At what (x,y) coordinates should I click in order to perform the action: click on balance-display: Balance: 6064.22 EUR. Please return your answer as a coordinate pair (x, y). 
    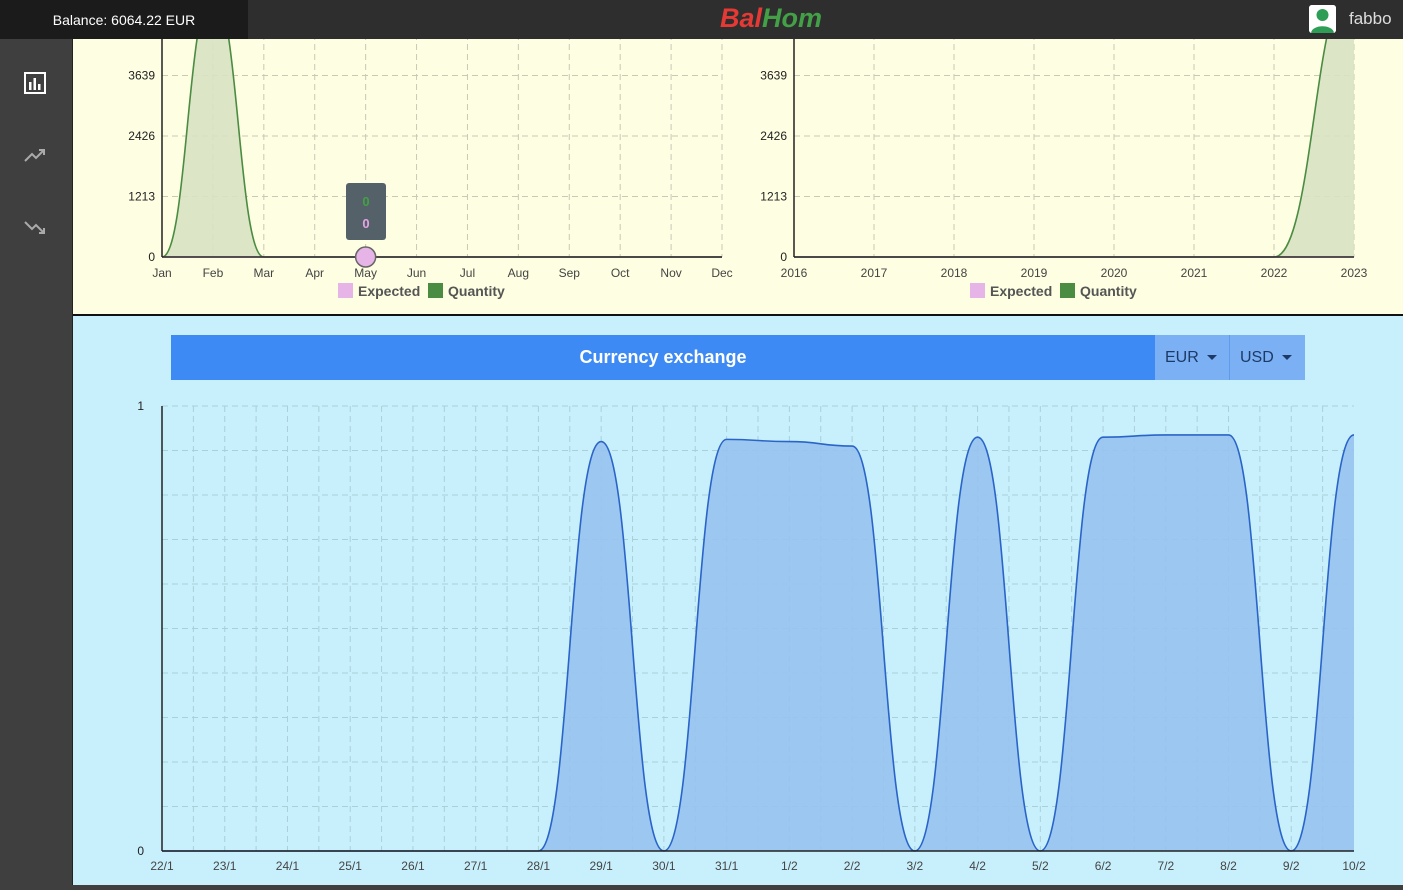
    Looking at the image, I should click on (124, 19).